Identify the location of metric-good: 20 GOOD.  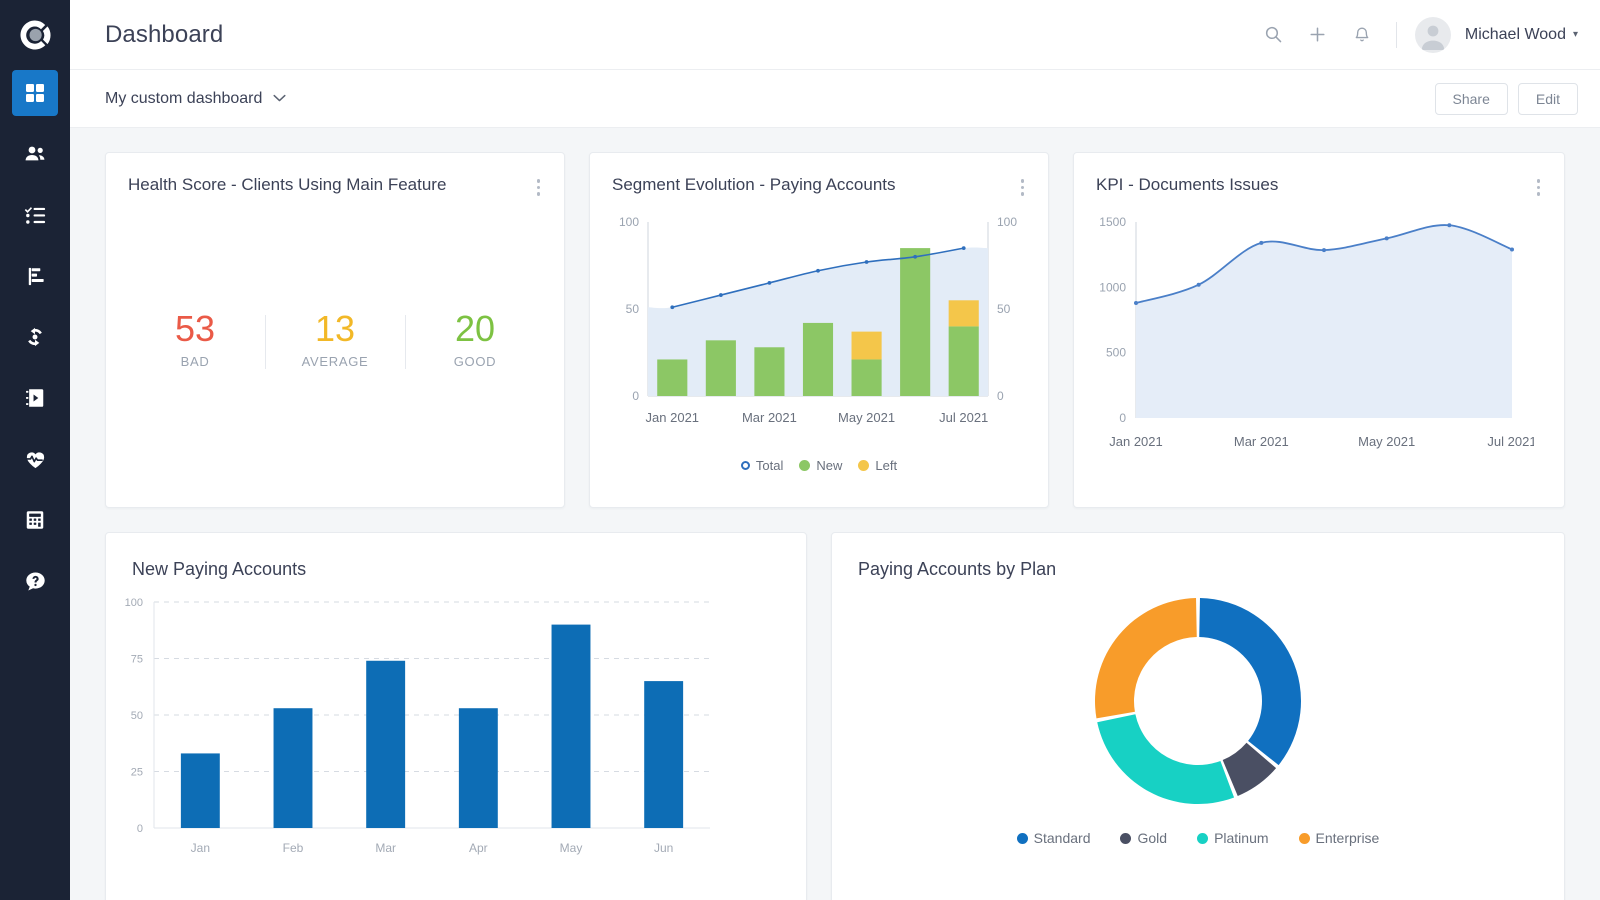
(475, 340).